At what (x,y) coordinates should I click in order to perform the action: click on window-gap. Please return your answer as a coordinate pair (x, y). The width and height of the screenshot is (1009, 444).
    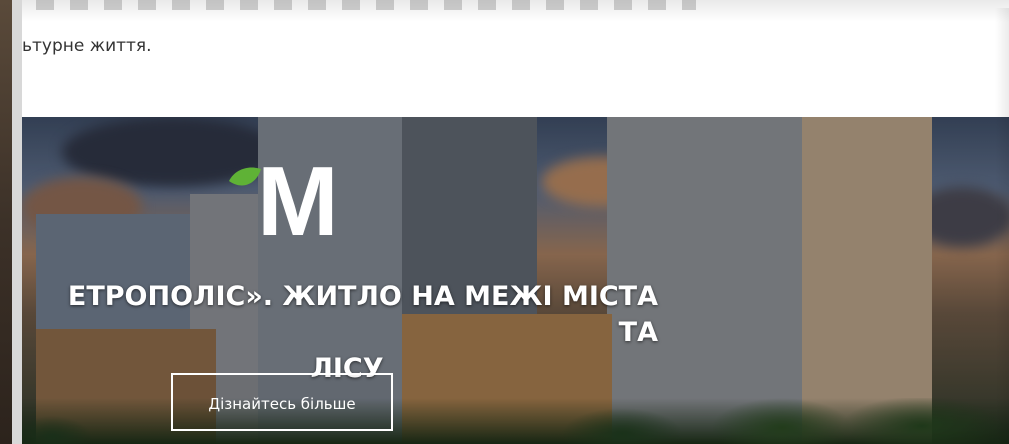
    Looking at the image, I should click on (17, 222).